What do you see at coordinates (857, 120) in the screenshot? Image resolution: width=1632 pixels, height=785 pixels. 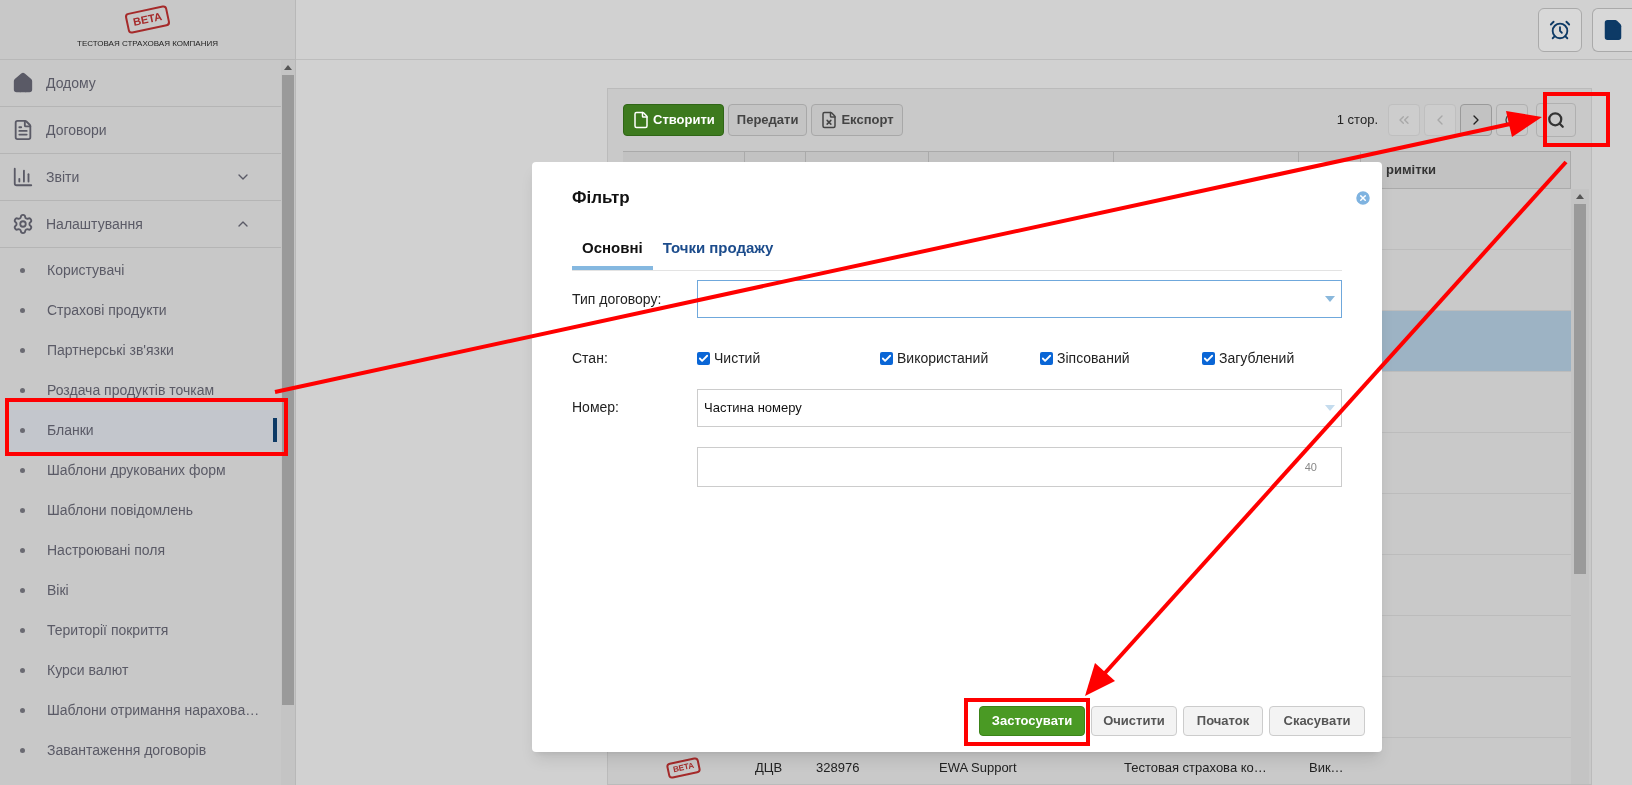 I see `export-button: Експорт` at bounding box center [857, 120].